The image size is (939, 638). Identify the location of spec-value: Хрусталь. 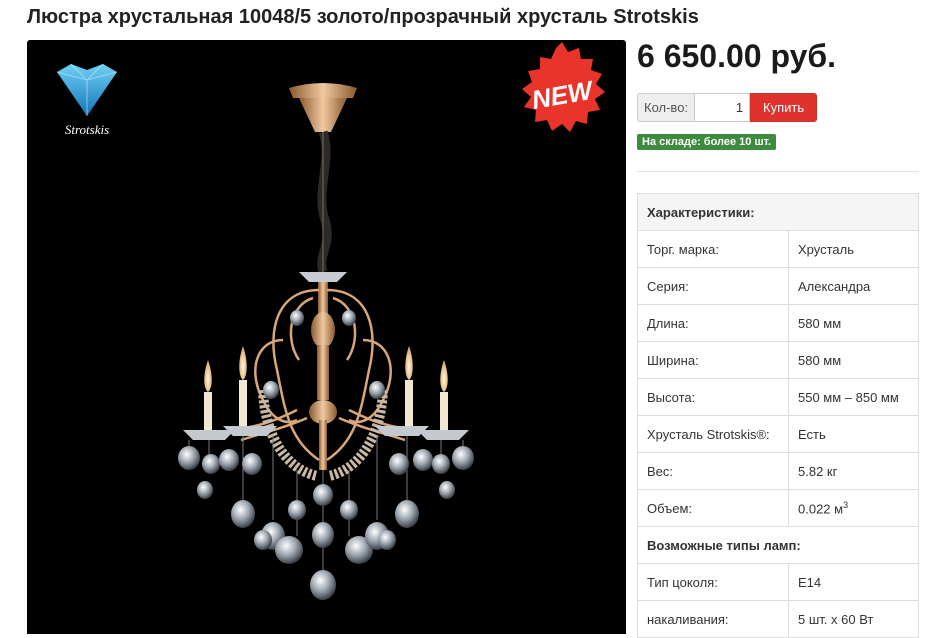
(853, 249).